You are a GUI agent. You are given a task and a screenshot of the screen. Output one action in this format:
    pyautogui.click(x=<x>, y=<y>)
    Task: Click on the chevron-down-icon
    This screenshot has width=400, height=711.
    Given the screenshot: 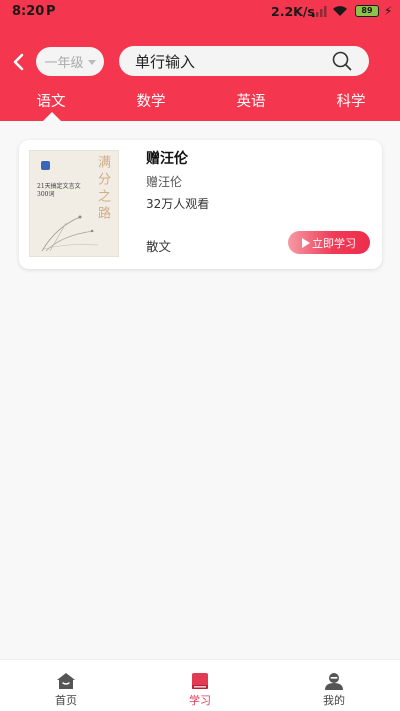 What is the action you would take?
    pyautogui.click(x=91, y=62)
    